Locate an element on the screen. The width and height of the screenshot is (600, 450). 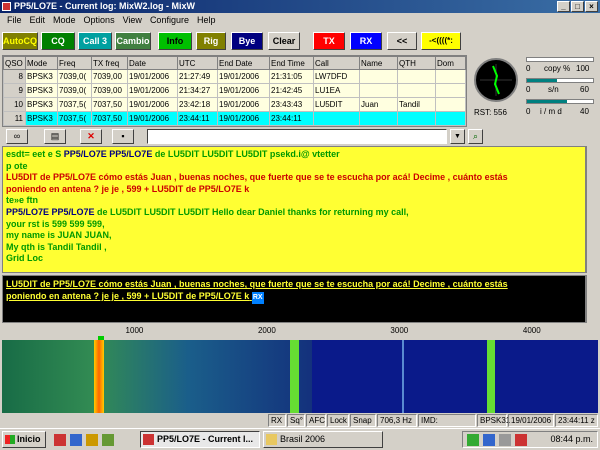
callsign-input is located at coordinates (297, 136).